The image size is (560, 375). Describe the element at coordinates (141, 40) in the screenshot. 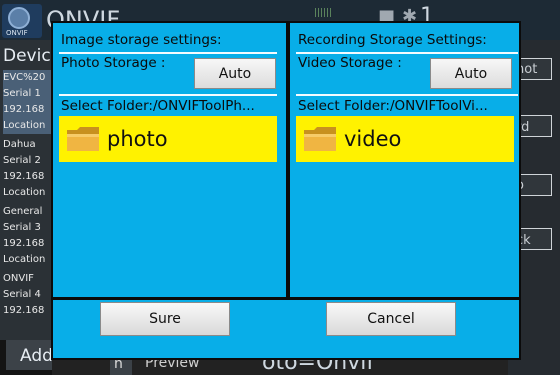

I see `photo-storage-title: Image storage settings:` at that location.